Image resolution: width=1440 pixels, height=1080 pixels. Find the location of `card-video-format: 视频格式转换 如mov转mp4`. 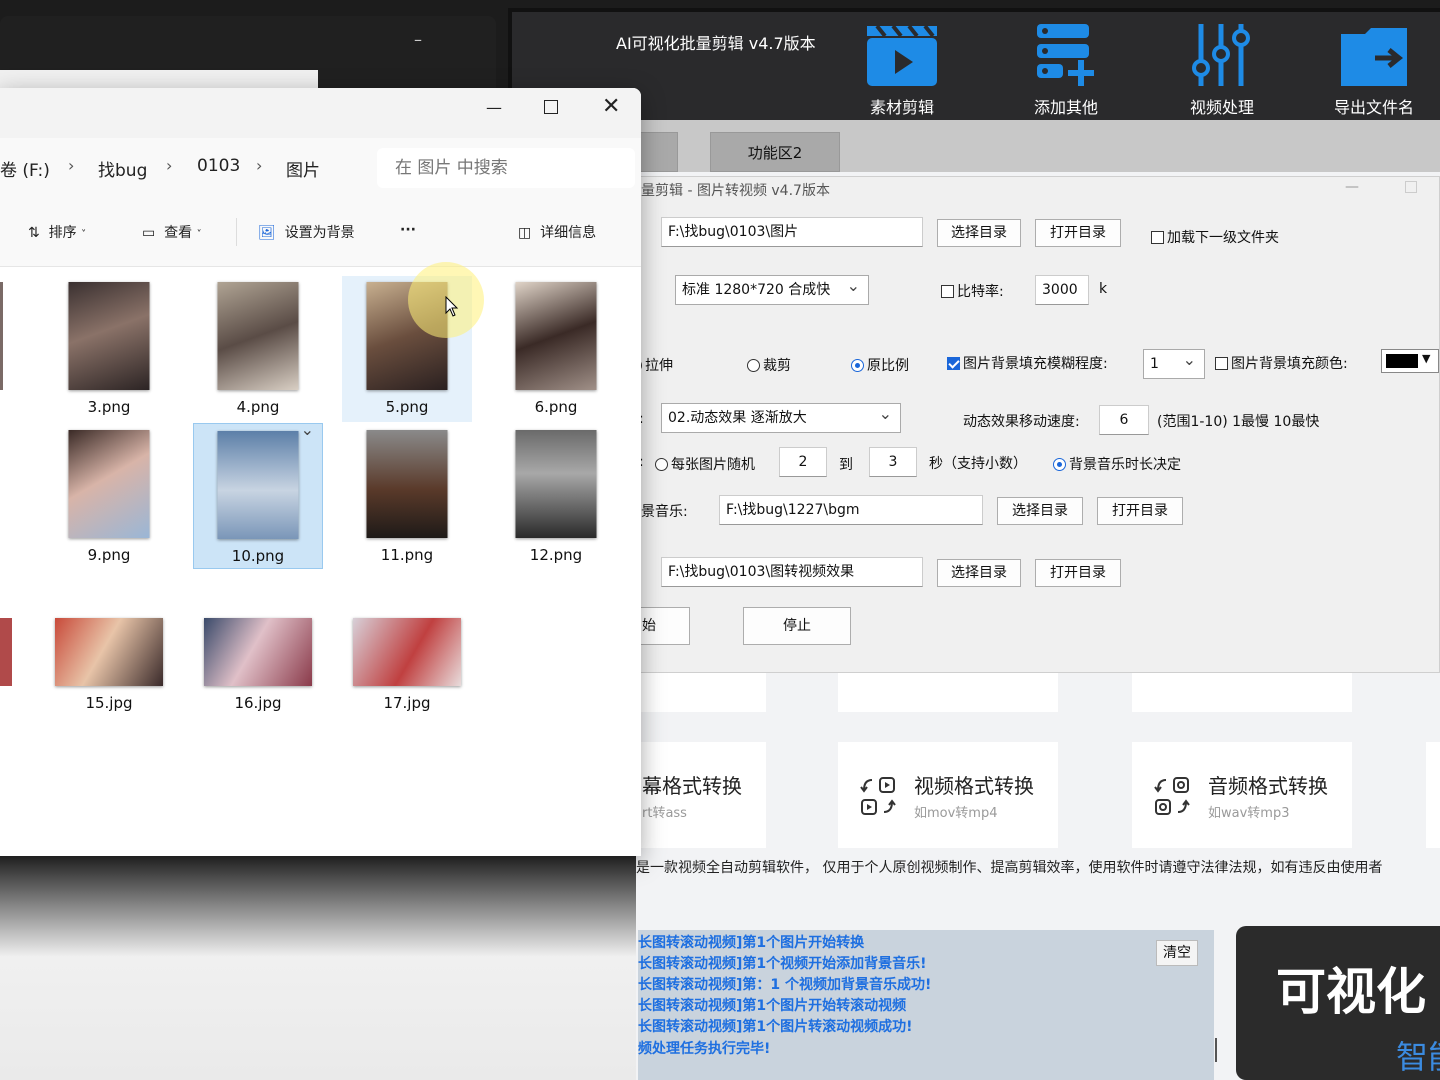

card-video-format: 视频格式转换 如mov转mp4 is located at coordinates (948, 795).